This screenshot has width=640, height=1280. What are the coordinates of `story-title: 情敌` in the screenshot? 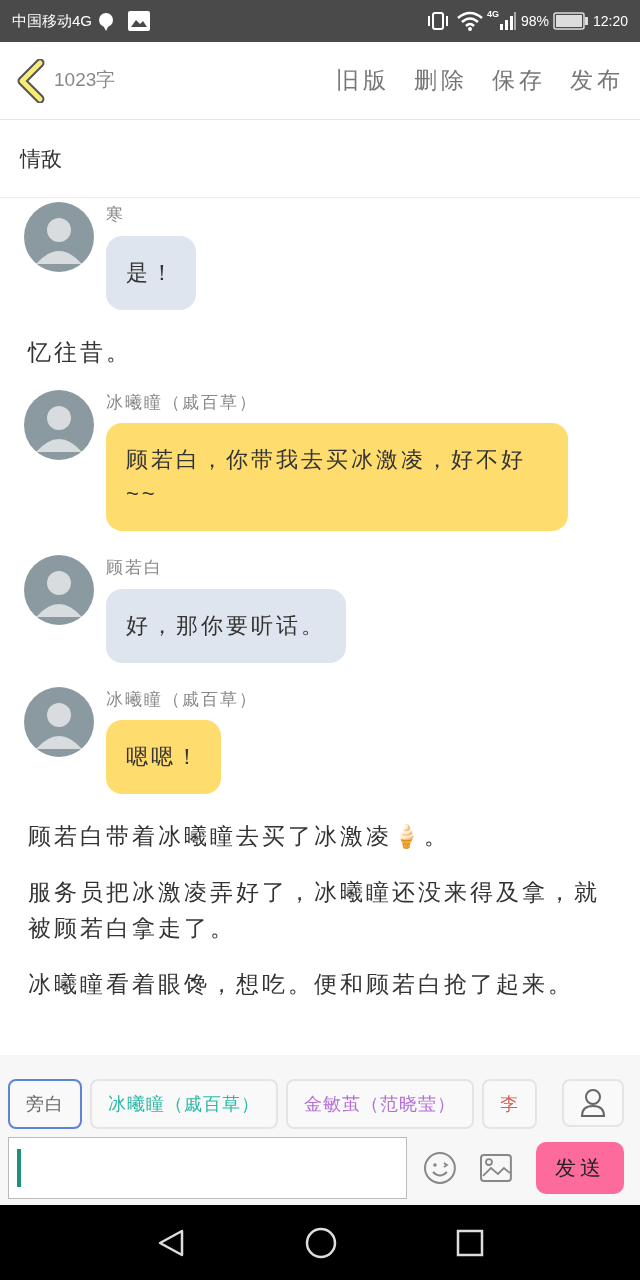 It's located at (41, 158).